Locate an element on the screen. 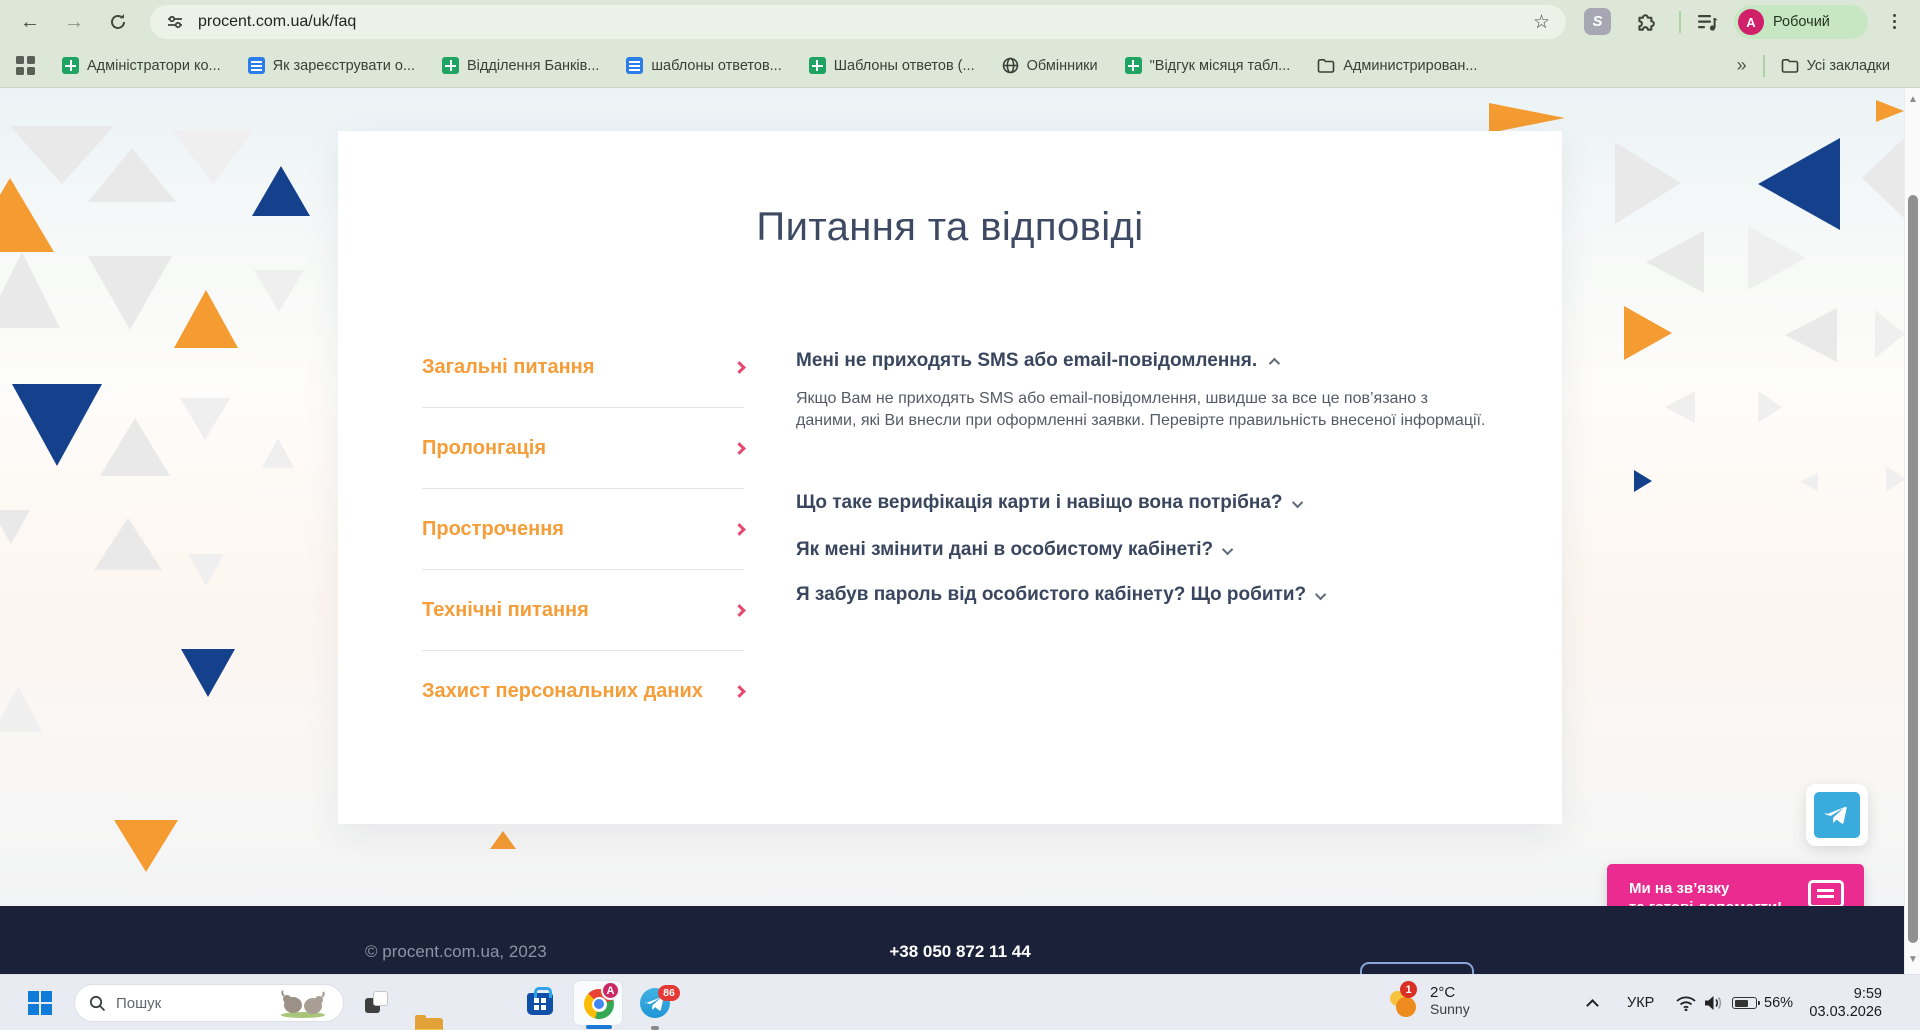 The width and height of the screenshot is (1920, 1030). chrome-profile-badge: A is located at coordinates (610, 990).